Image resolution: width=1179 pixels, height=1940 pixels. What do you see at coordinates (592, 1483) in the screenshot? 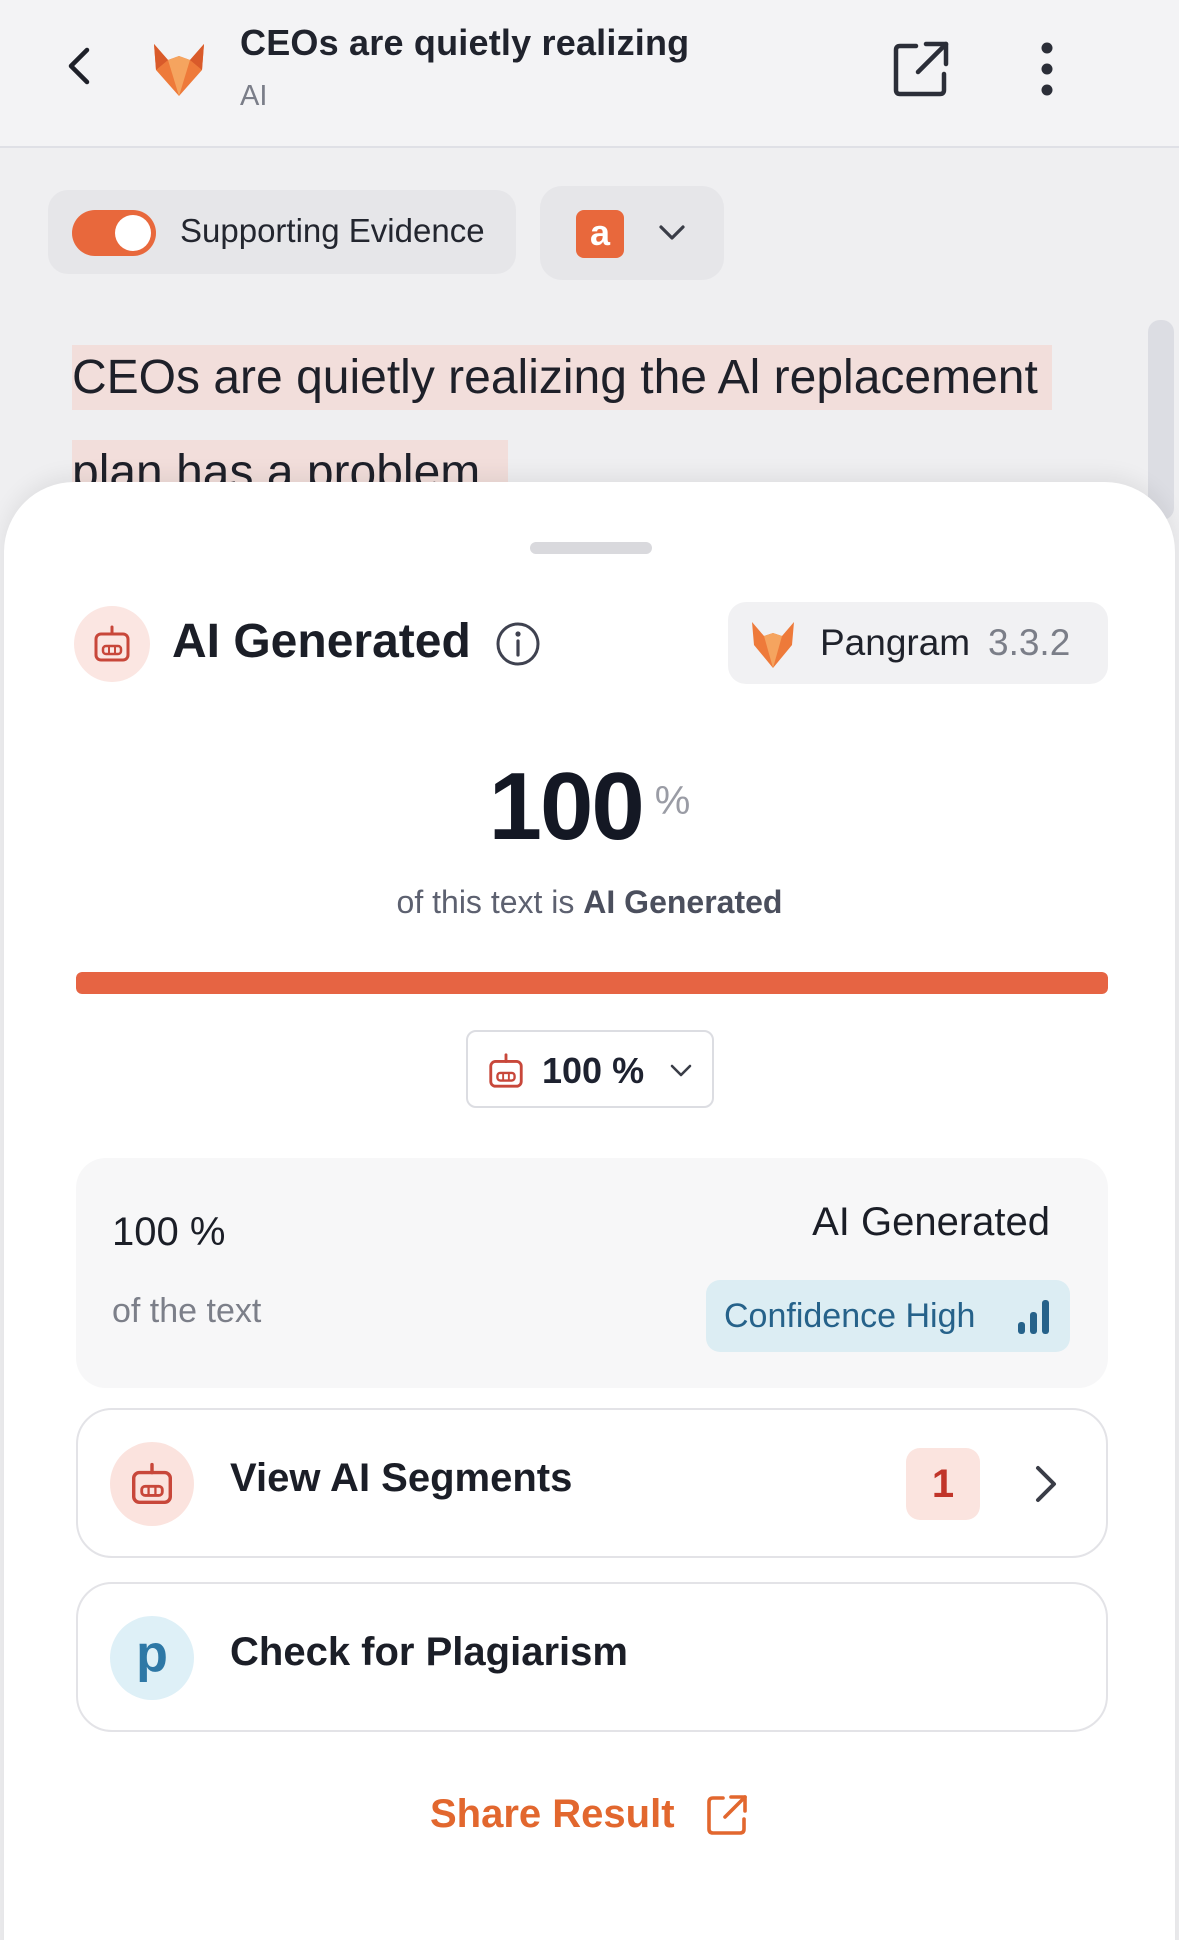
I see `view-ai-segments-button: View AI Segments 1` at bounding box center [592, 1483].